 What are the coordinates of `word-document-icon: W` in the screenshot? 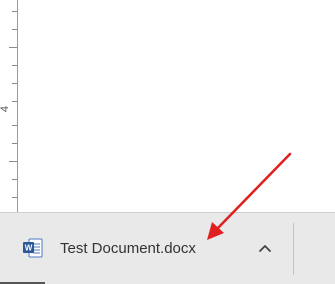 It's located at (33, 248).